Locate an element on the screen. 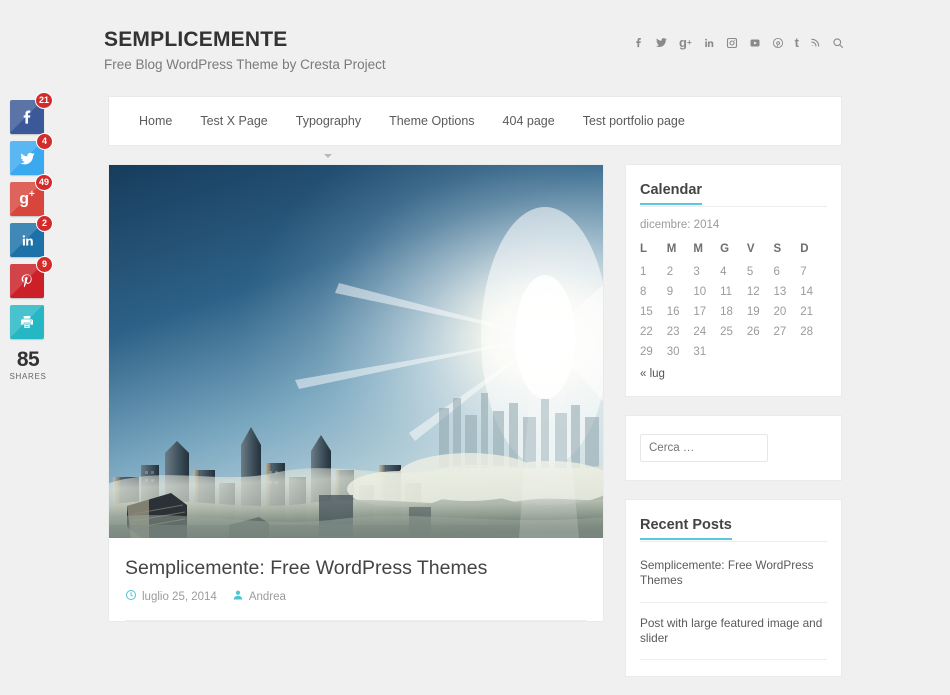  nav-label: 404 page is located at coordinates (528, 121).